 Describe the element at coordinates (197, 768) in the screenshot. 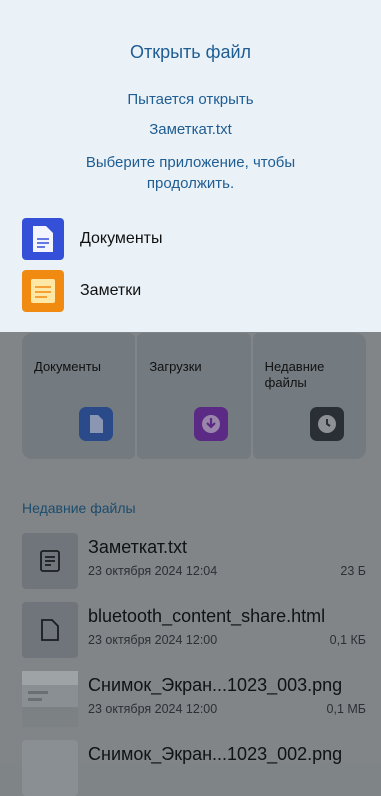

I see `recent-file-row: Снимок_Экран...1023_002.png` at that location.